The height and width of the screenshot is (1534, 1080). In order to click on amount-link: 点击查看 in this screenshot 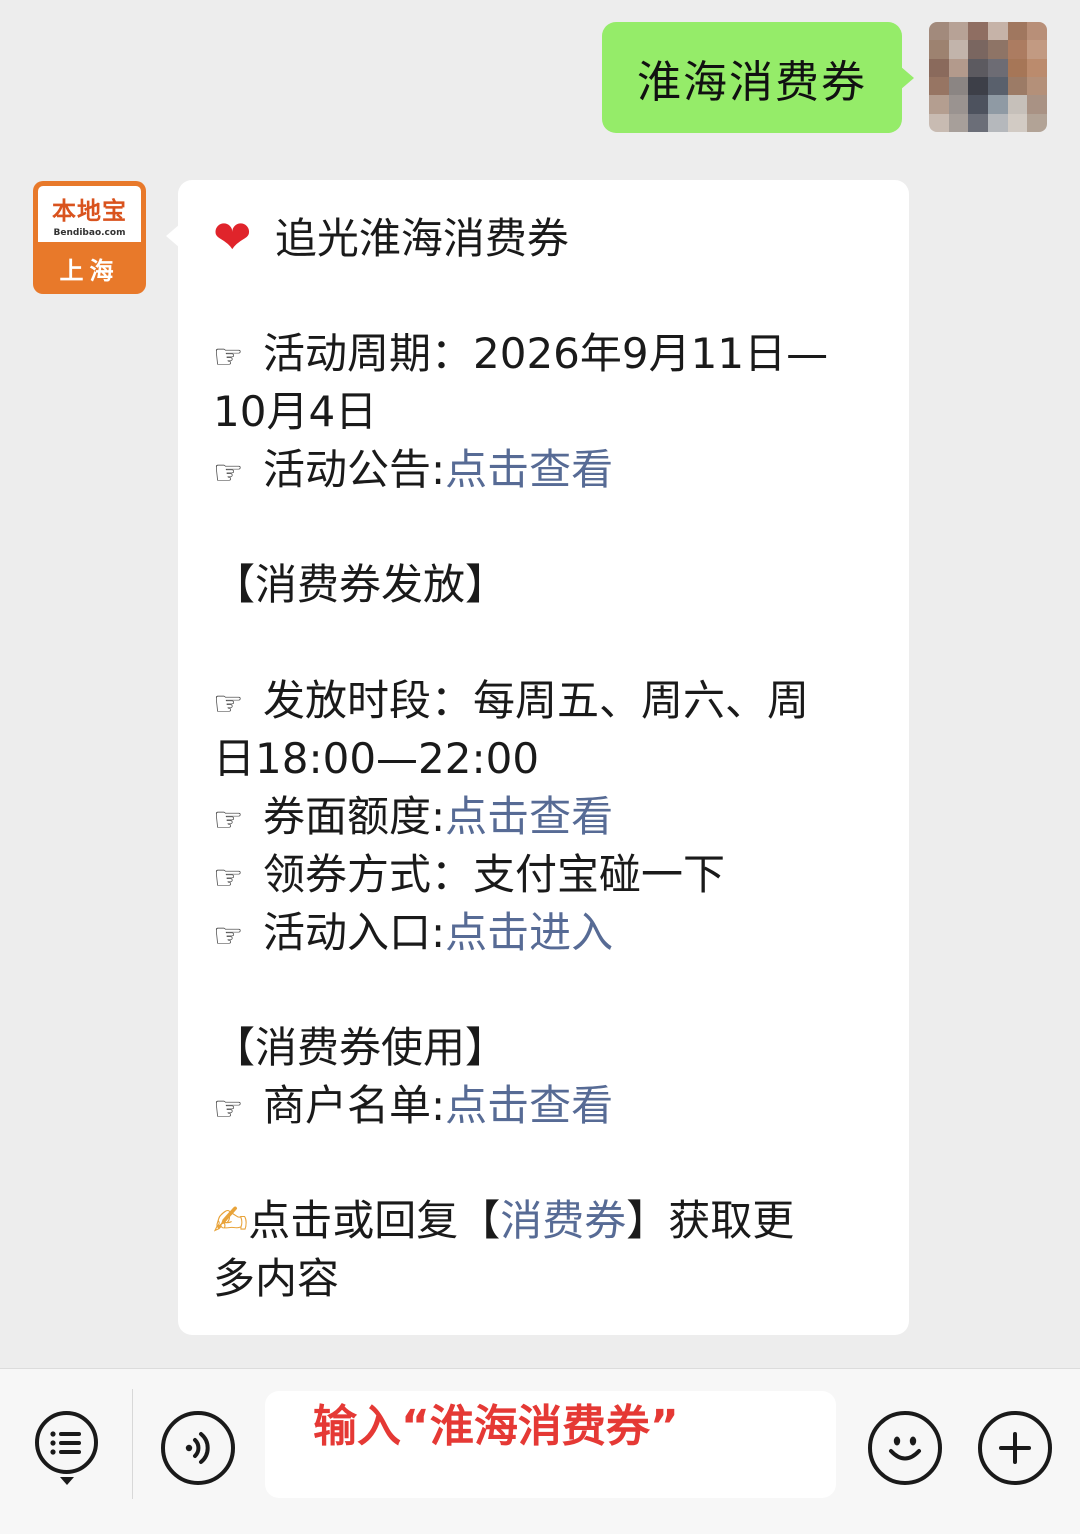, I will do `click(529, 816)`.